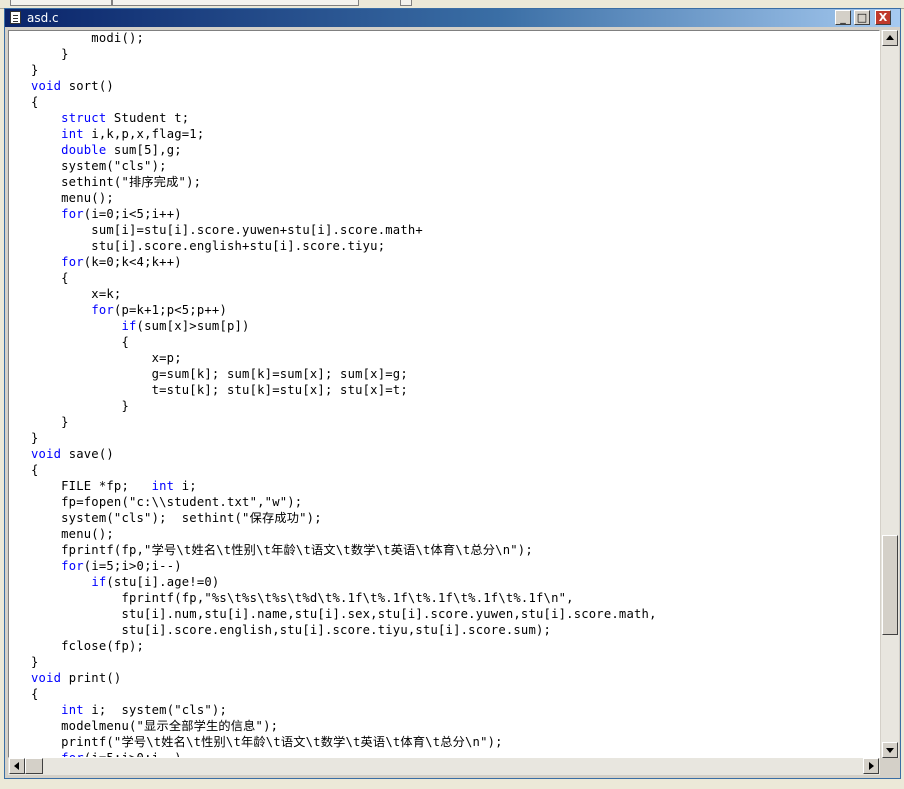  I want to click on code-token: fclose(fp);, so click(88, 646).